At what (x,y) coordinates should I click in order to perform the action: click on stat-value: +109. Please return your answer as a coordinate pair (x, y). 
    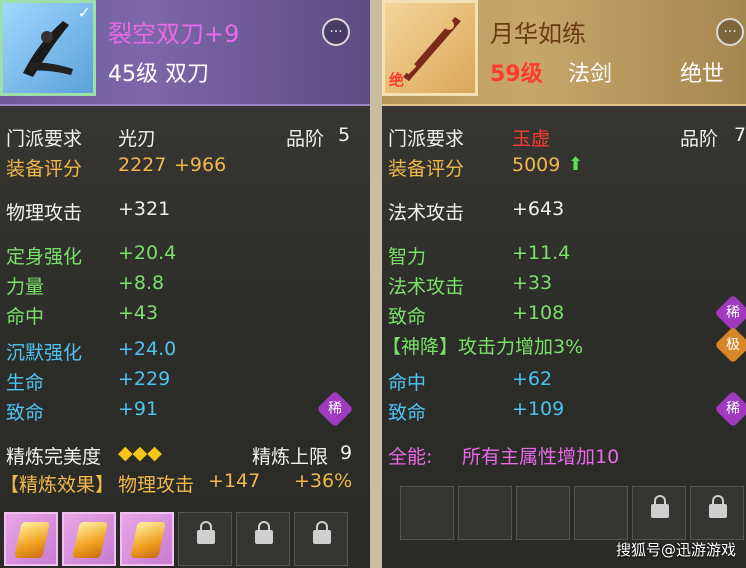
    Looking at the image, I should click on (538, 409).